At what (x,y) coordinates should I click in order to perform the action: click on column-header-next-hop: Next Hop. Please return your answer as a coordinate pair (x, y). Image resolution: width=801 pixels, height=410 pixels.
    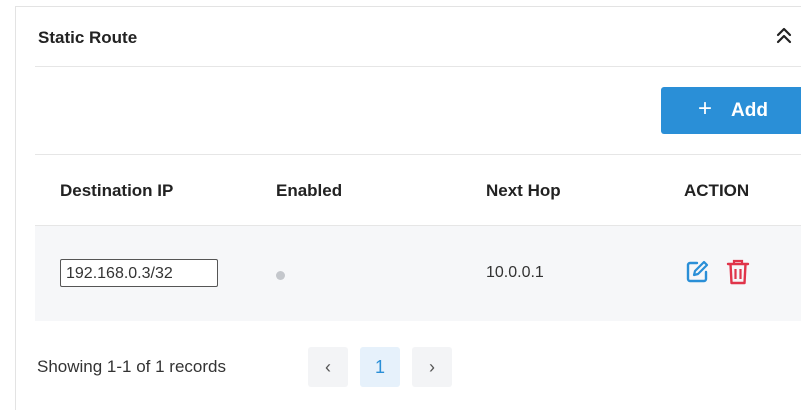
    Looking at the image, I should click on (523, 190).